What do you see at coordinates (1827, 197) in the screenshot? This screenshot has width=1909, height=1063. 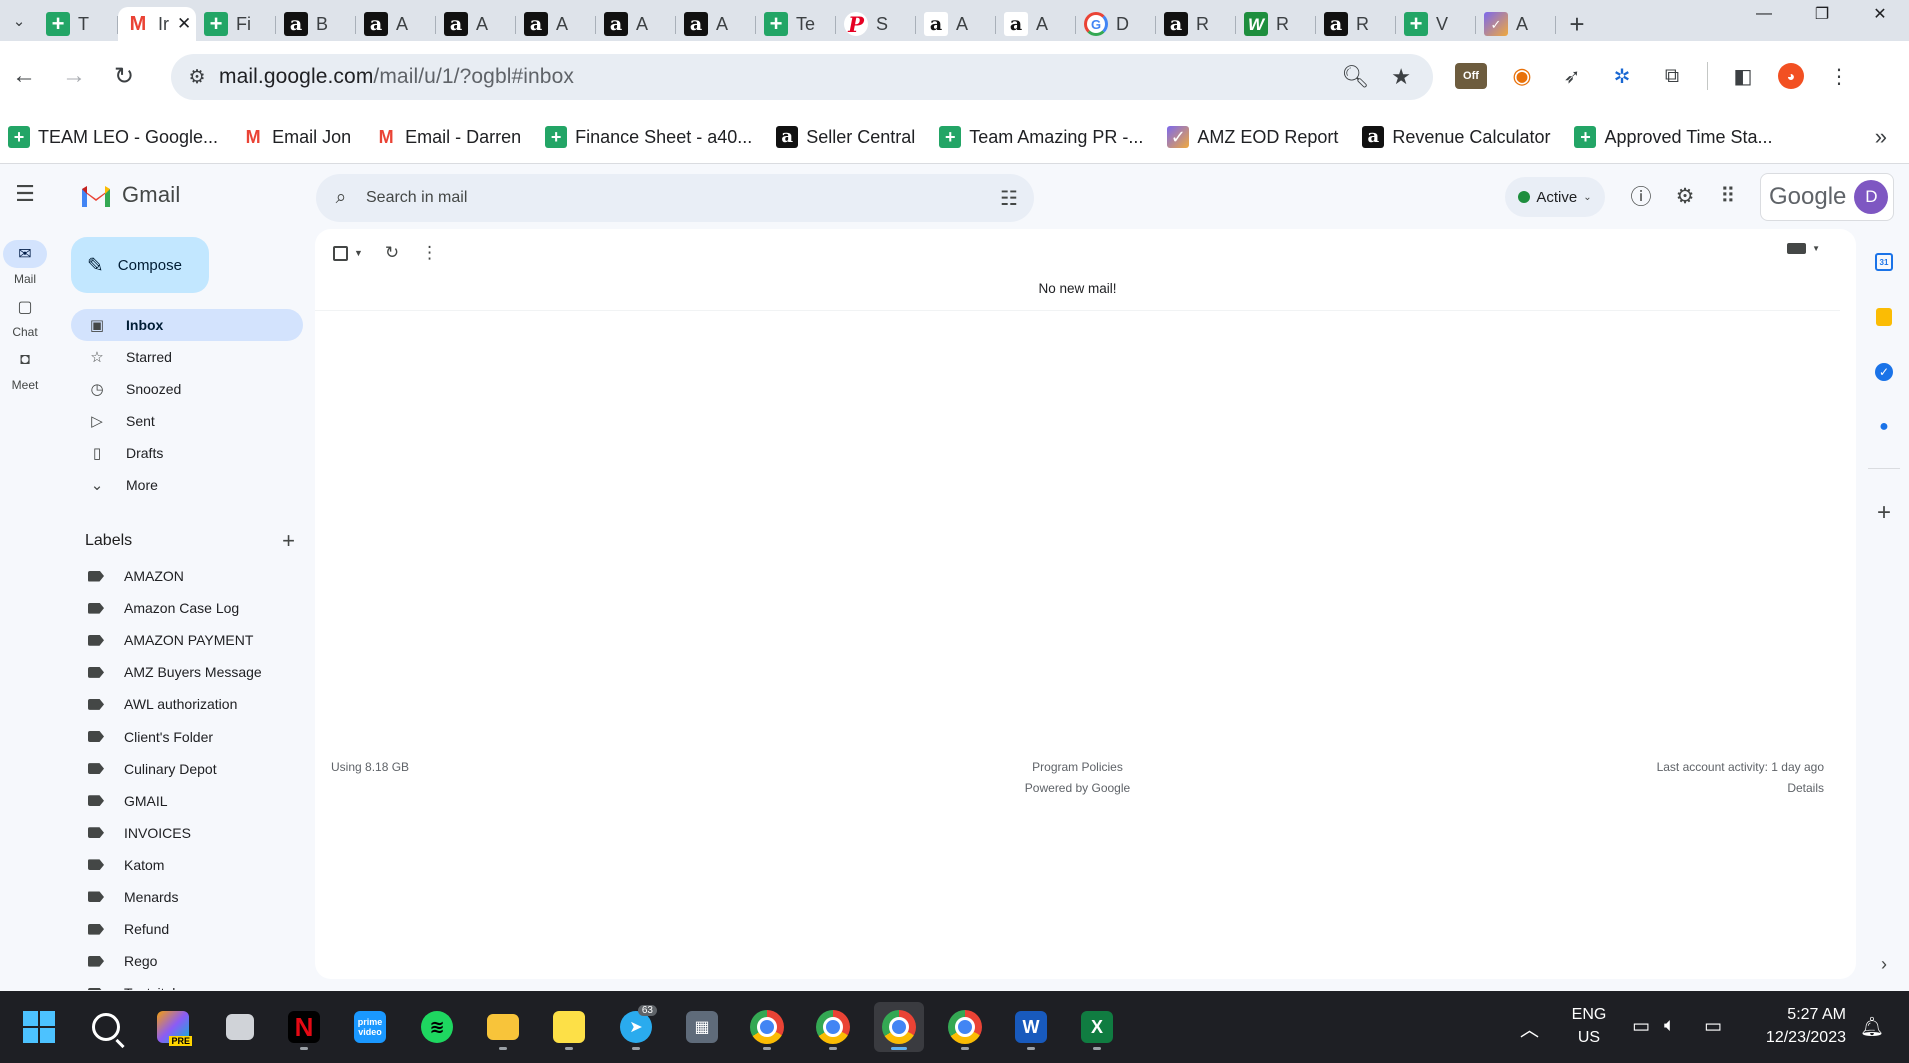 I see `account-switcher: Google D` at bounding box center [1827, 197].